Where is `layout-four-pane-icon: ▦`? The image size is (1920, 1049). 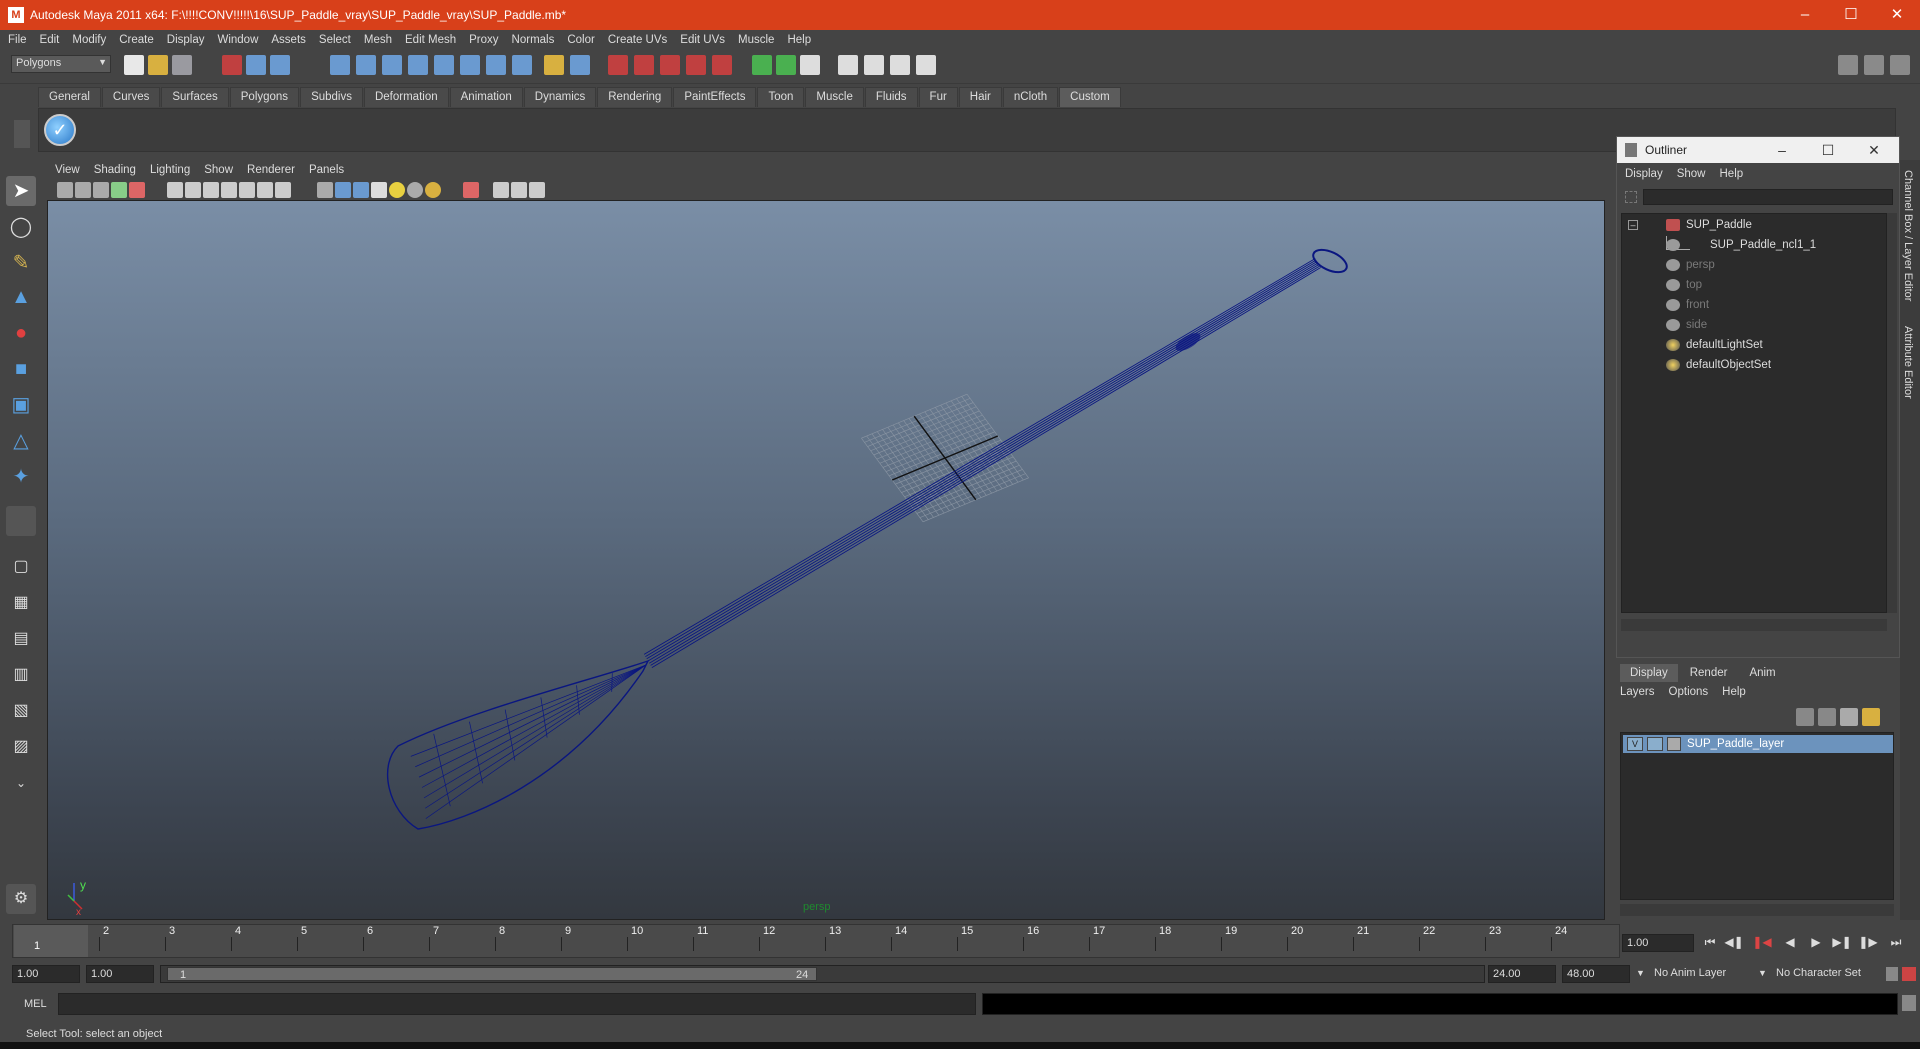 layout-four-pane-icon: ▦ is located at coordinates (21, 603).